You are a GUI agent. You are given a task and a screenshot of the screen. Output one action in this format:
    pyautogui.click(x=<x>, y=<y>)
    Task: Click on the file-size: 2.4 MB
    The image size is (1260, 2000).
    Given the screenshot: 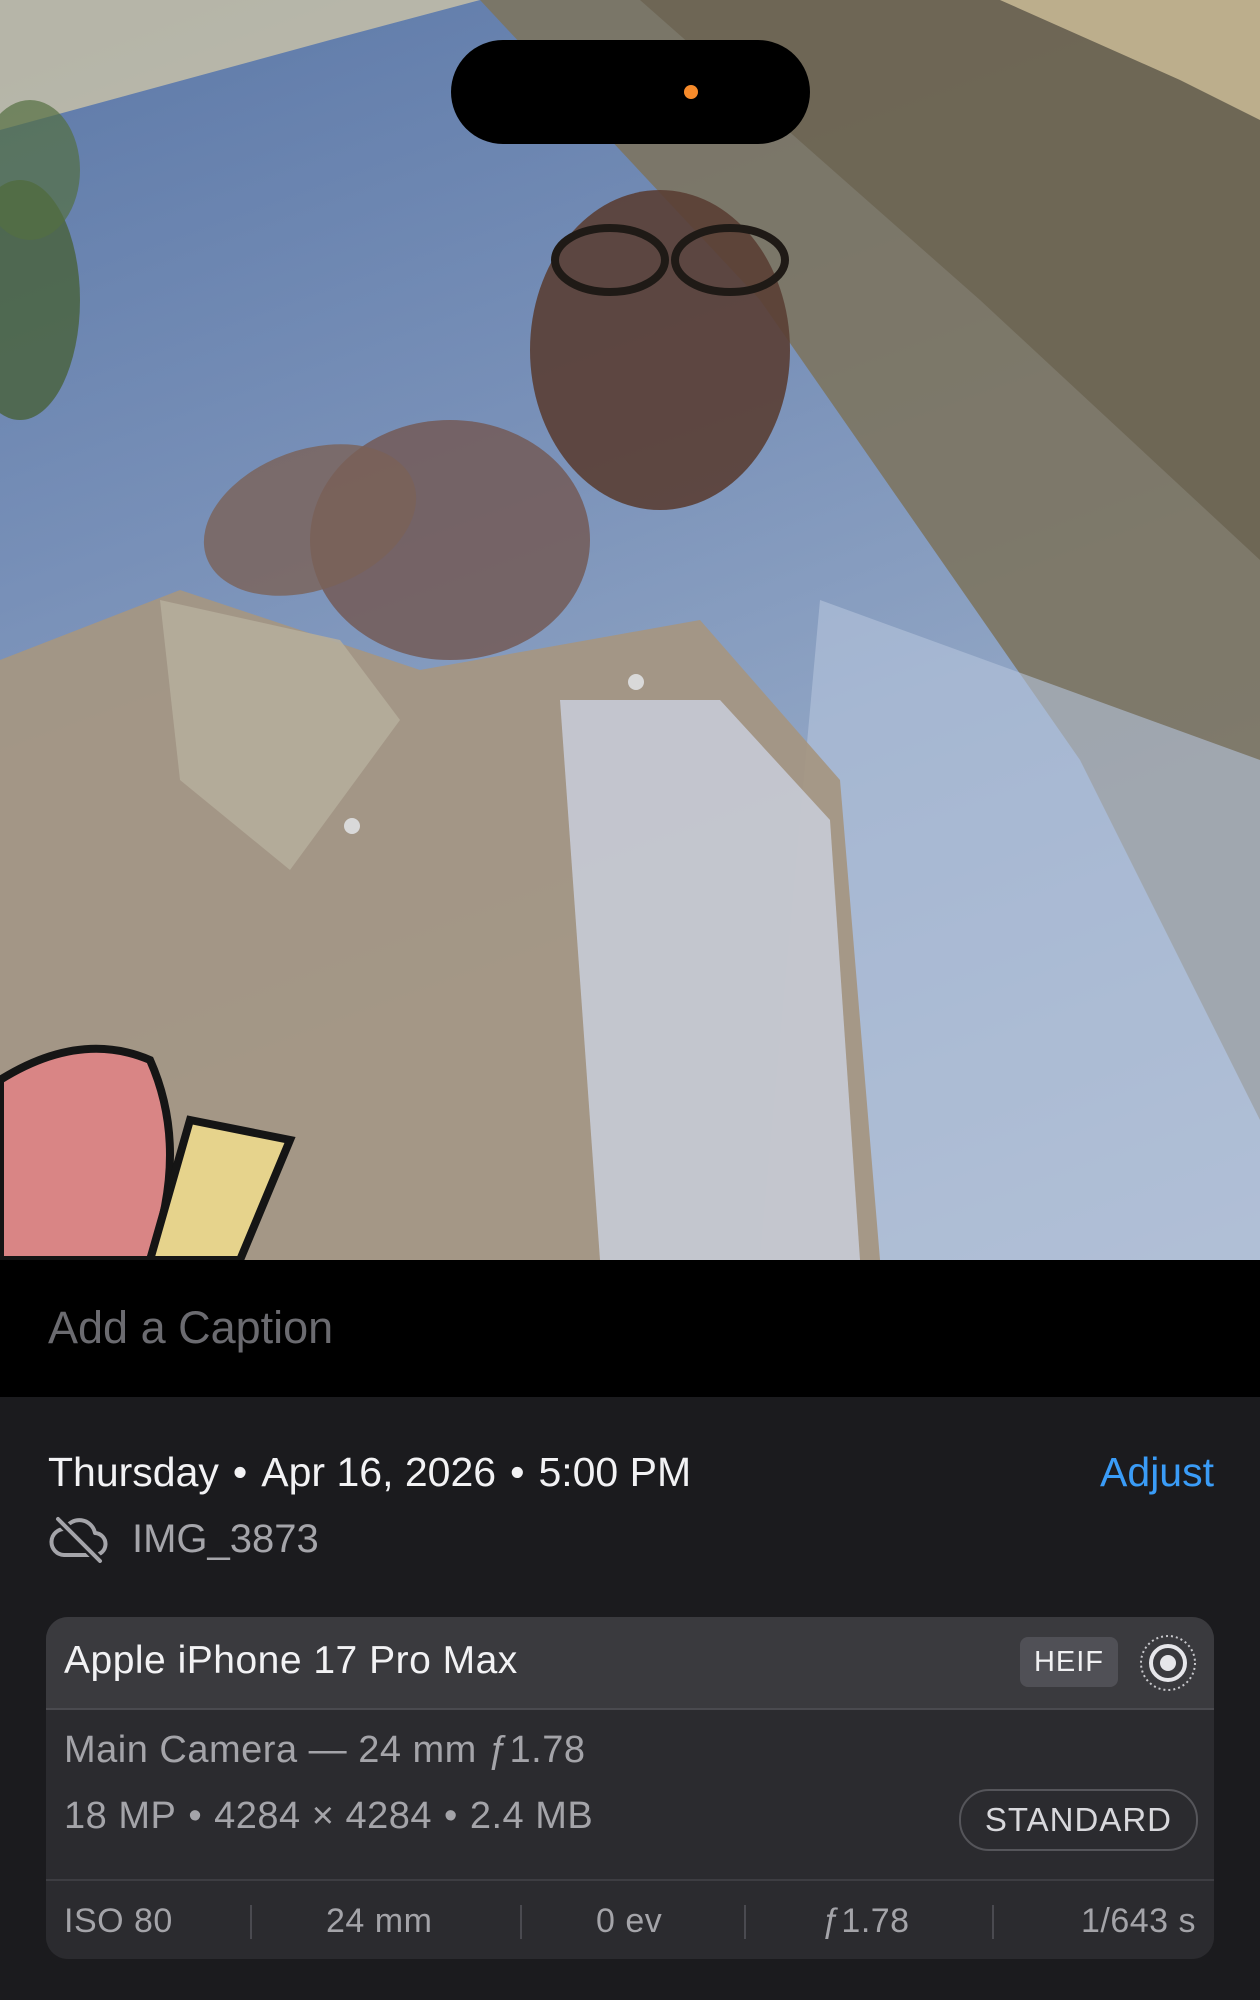 What is the action you would take?
    pyautogui.click(x=531, y=1816)
    